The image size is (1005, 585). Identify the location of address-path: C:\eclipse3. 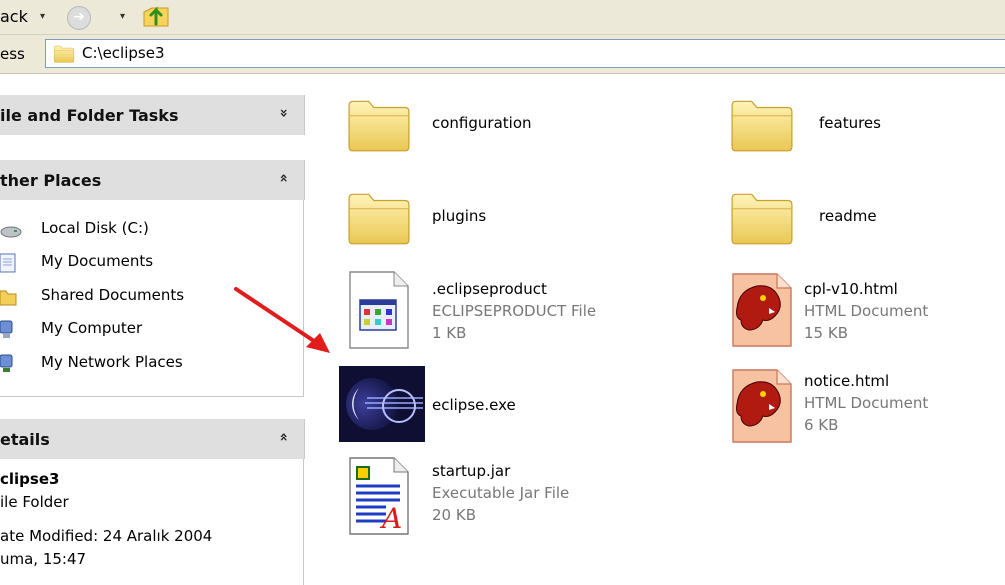
(123, 53).